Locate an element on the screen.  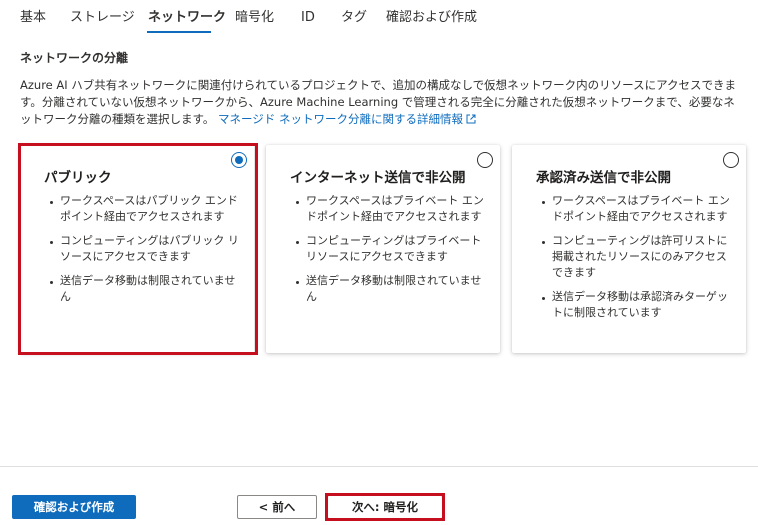
option-title-private-approved-outbound: 承認済み送信で非公開 is located at coordinates (603, 178).